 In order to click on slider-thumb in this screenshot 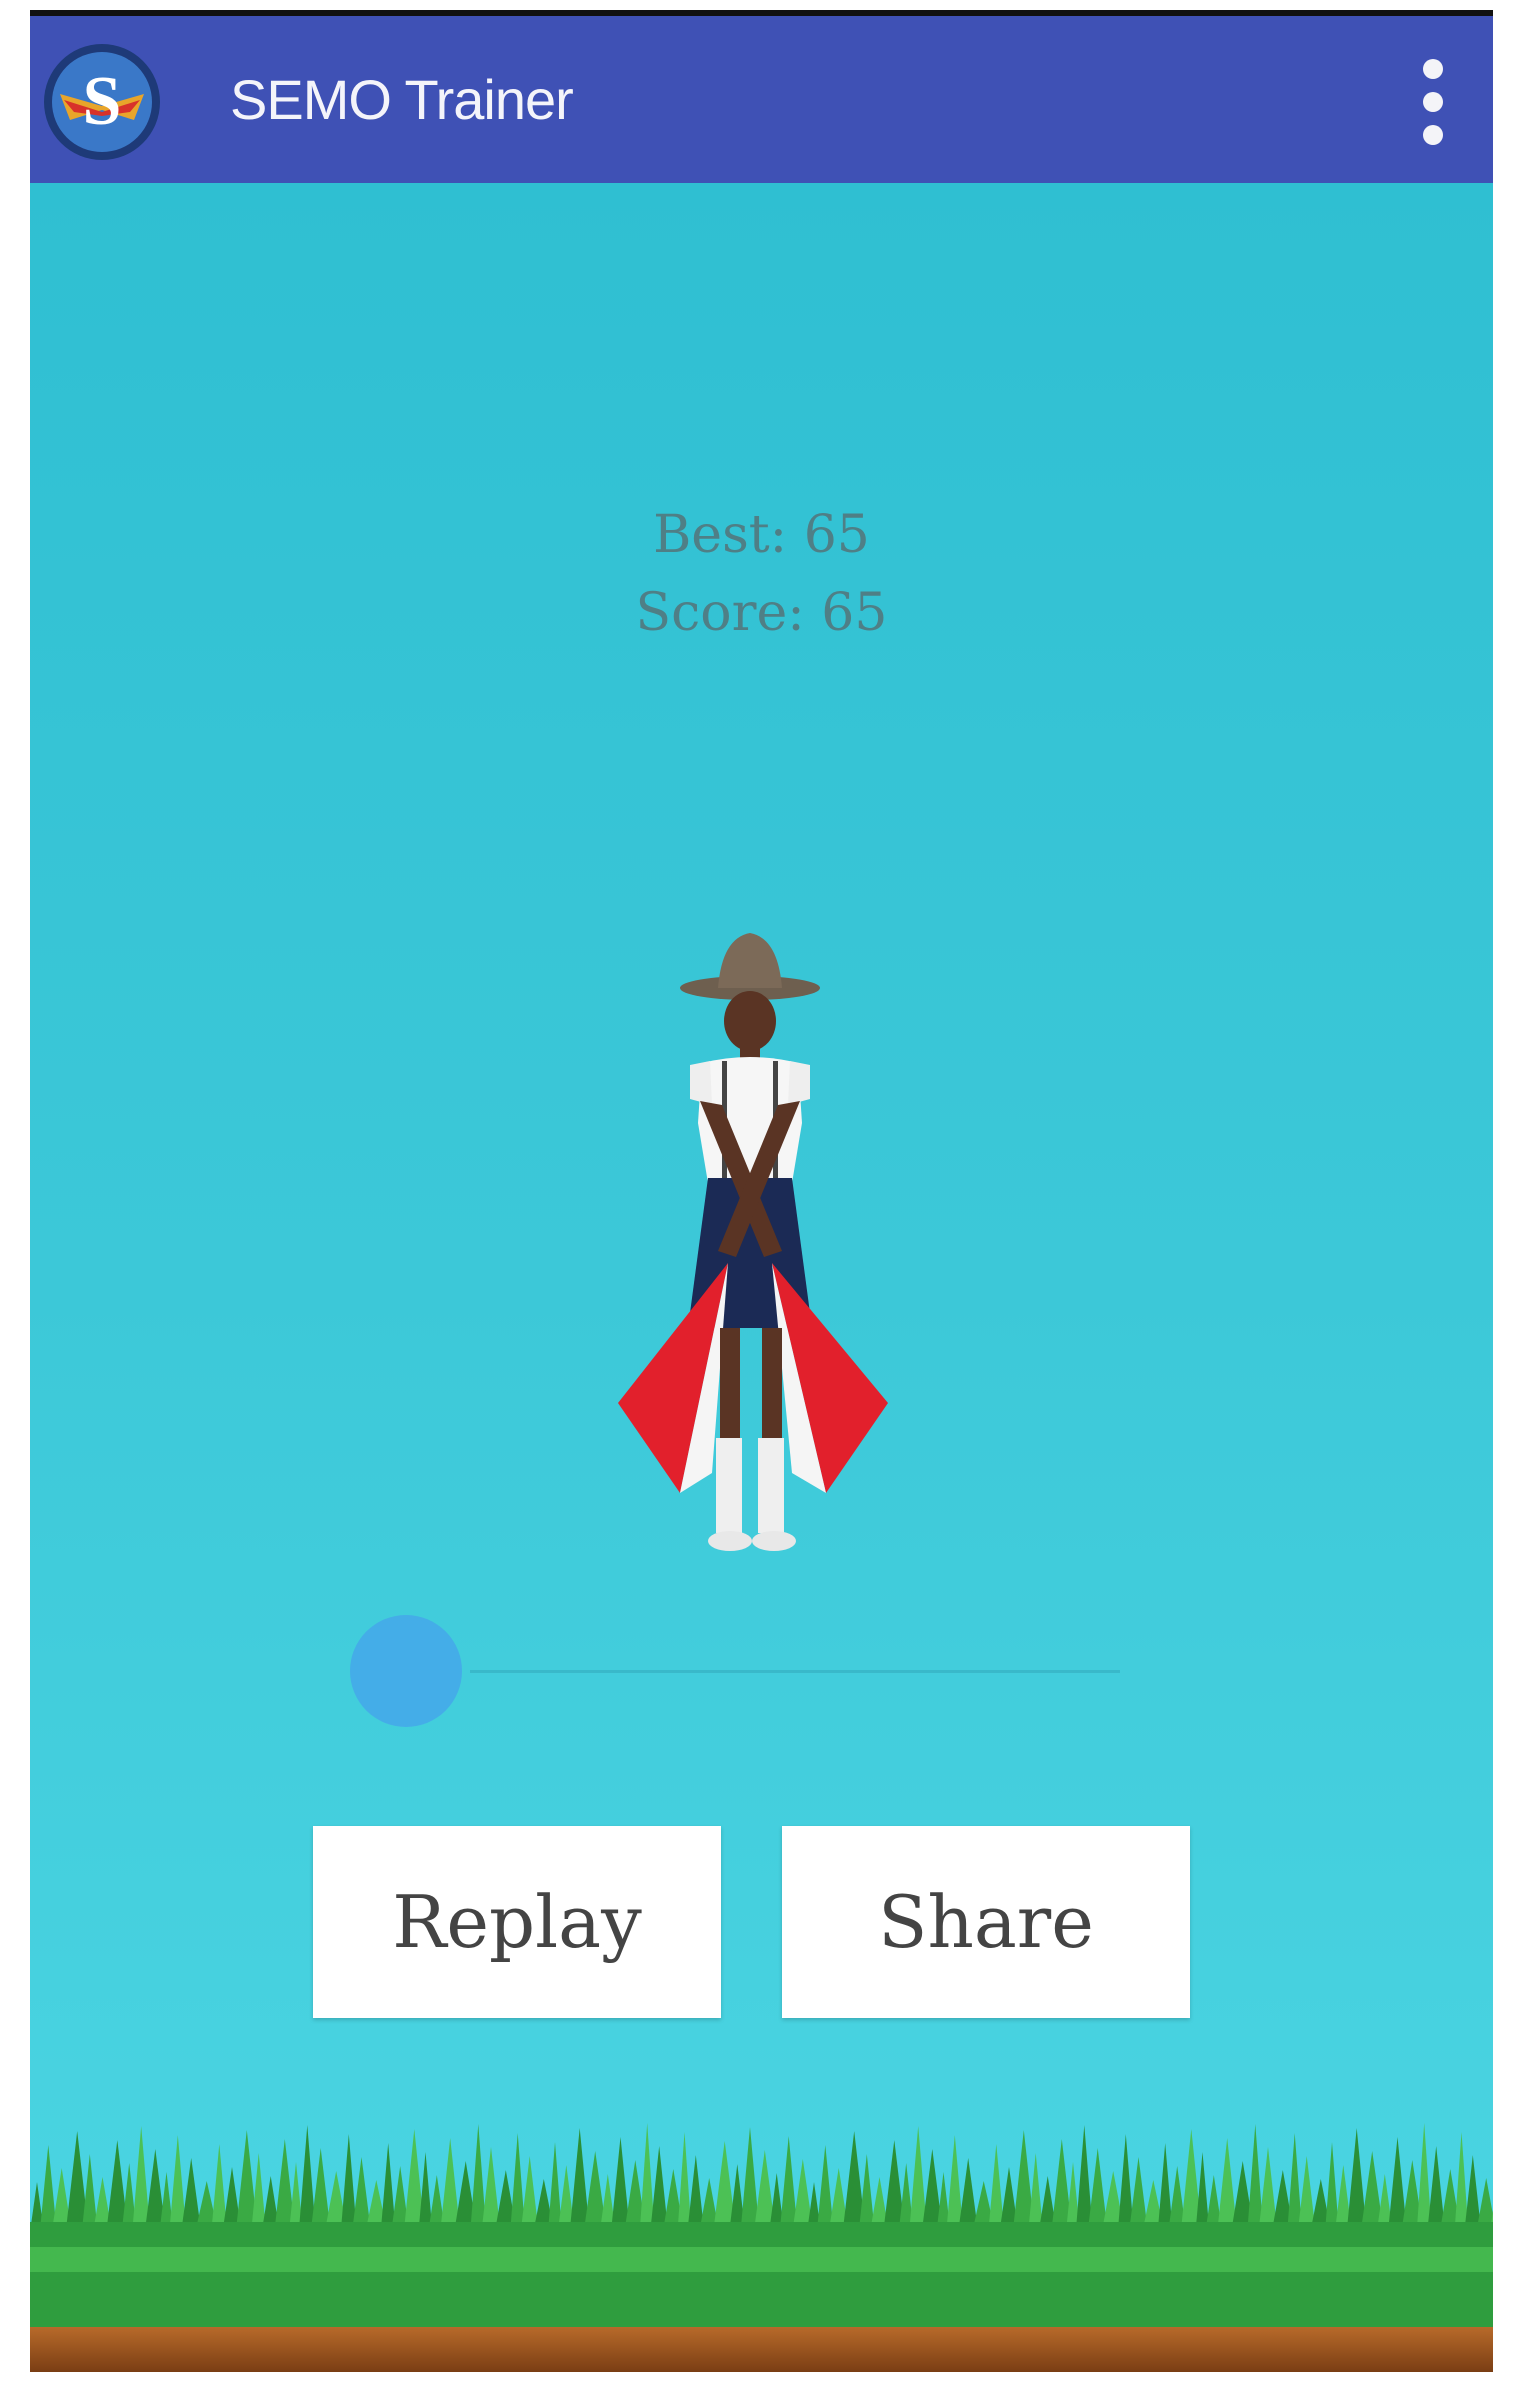, I will do `click(406, 1671)`.